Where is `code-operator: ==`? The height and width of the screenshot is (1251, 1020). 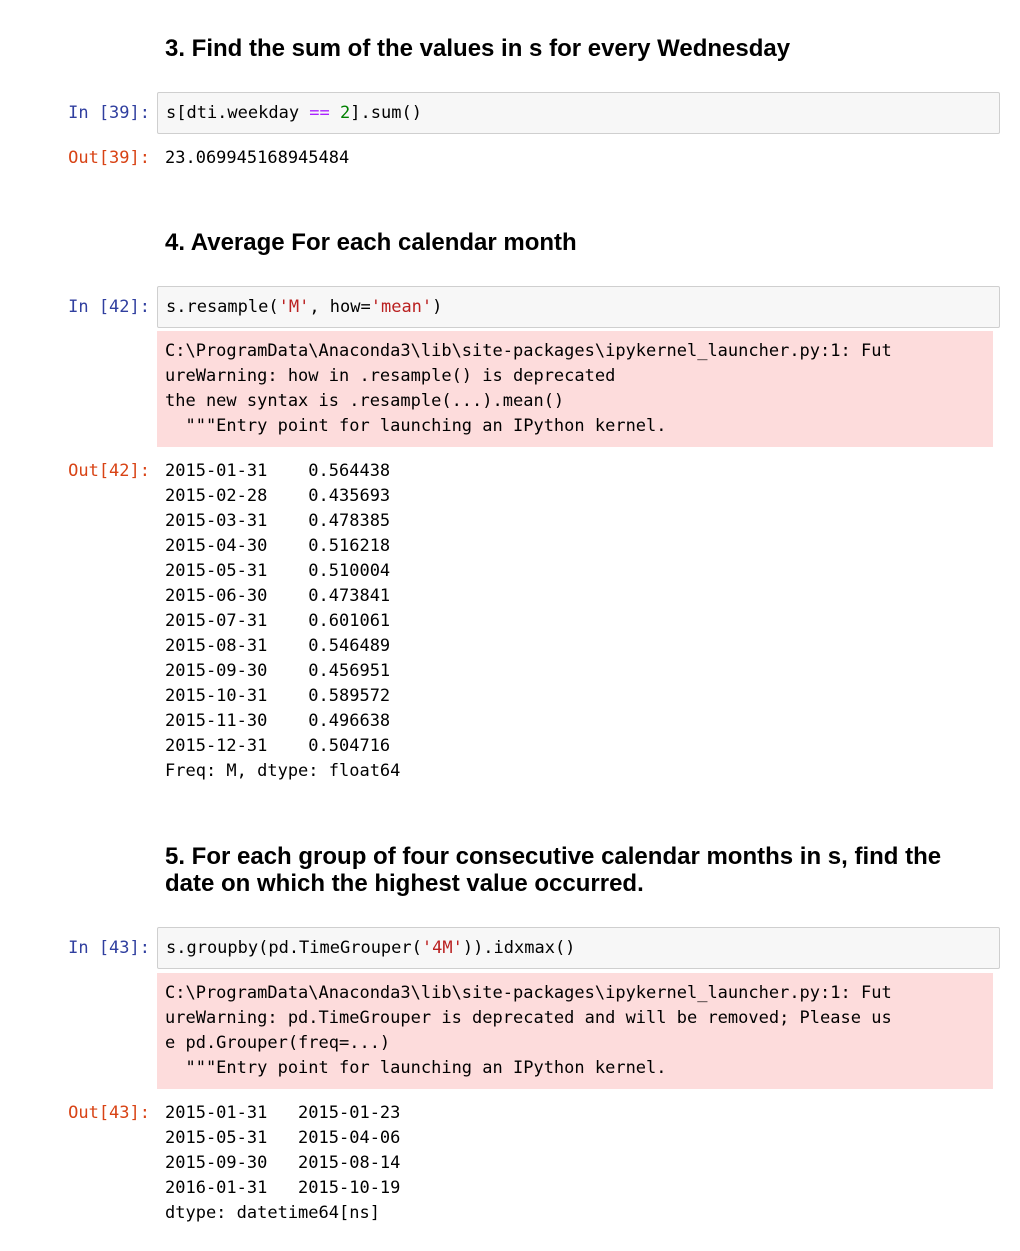 code-operator: == is located at coordinates (319, 113).